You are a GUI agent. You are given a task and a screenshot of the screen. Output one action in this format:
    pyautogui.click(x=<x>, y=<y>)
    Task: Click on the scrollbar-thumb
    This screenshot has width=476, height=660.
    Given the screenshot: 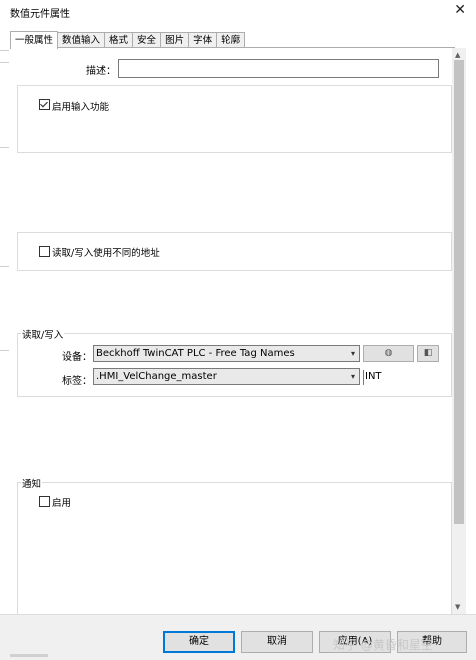 What is the action you would take?
    pyautogui.click(x=459, y=292)
    